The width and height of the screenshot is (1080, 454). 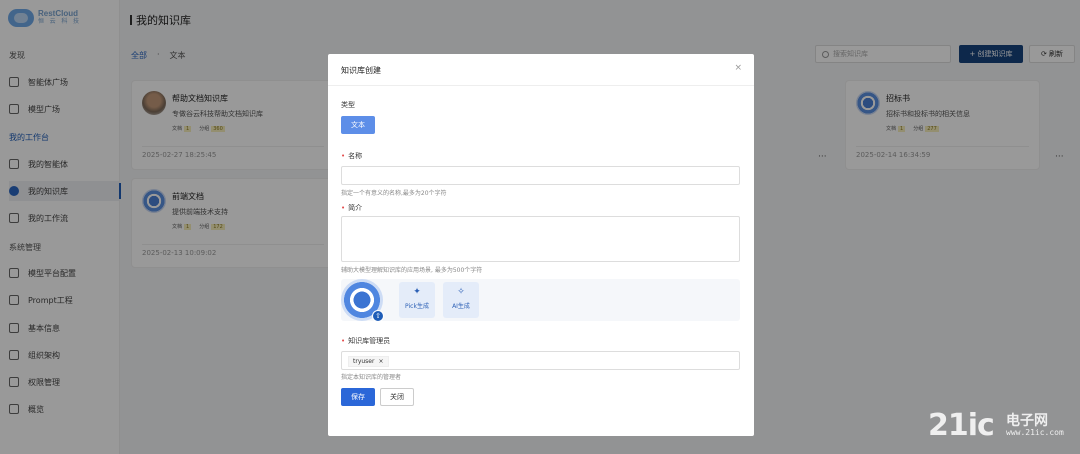 I want to click on sparkle-icon: ✧, so click(x=461, y=292).